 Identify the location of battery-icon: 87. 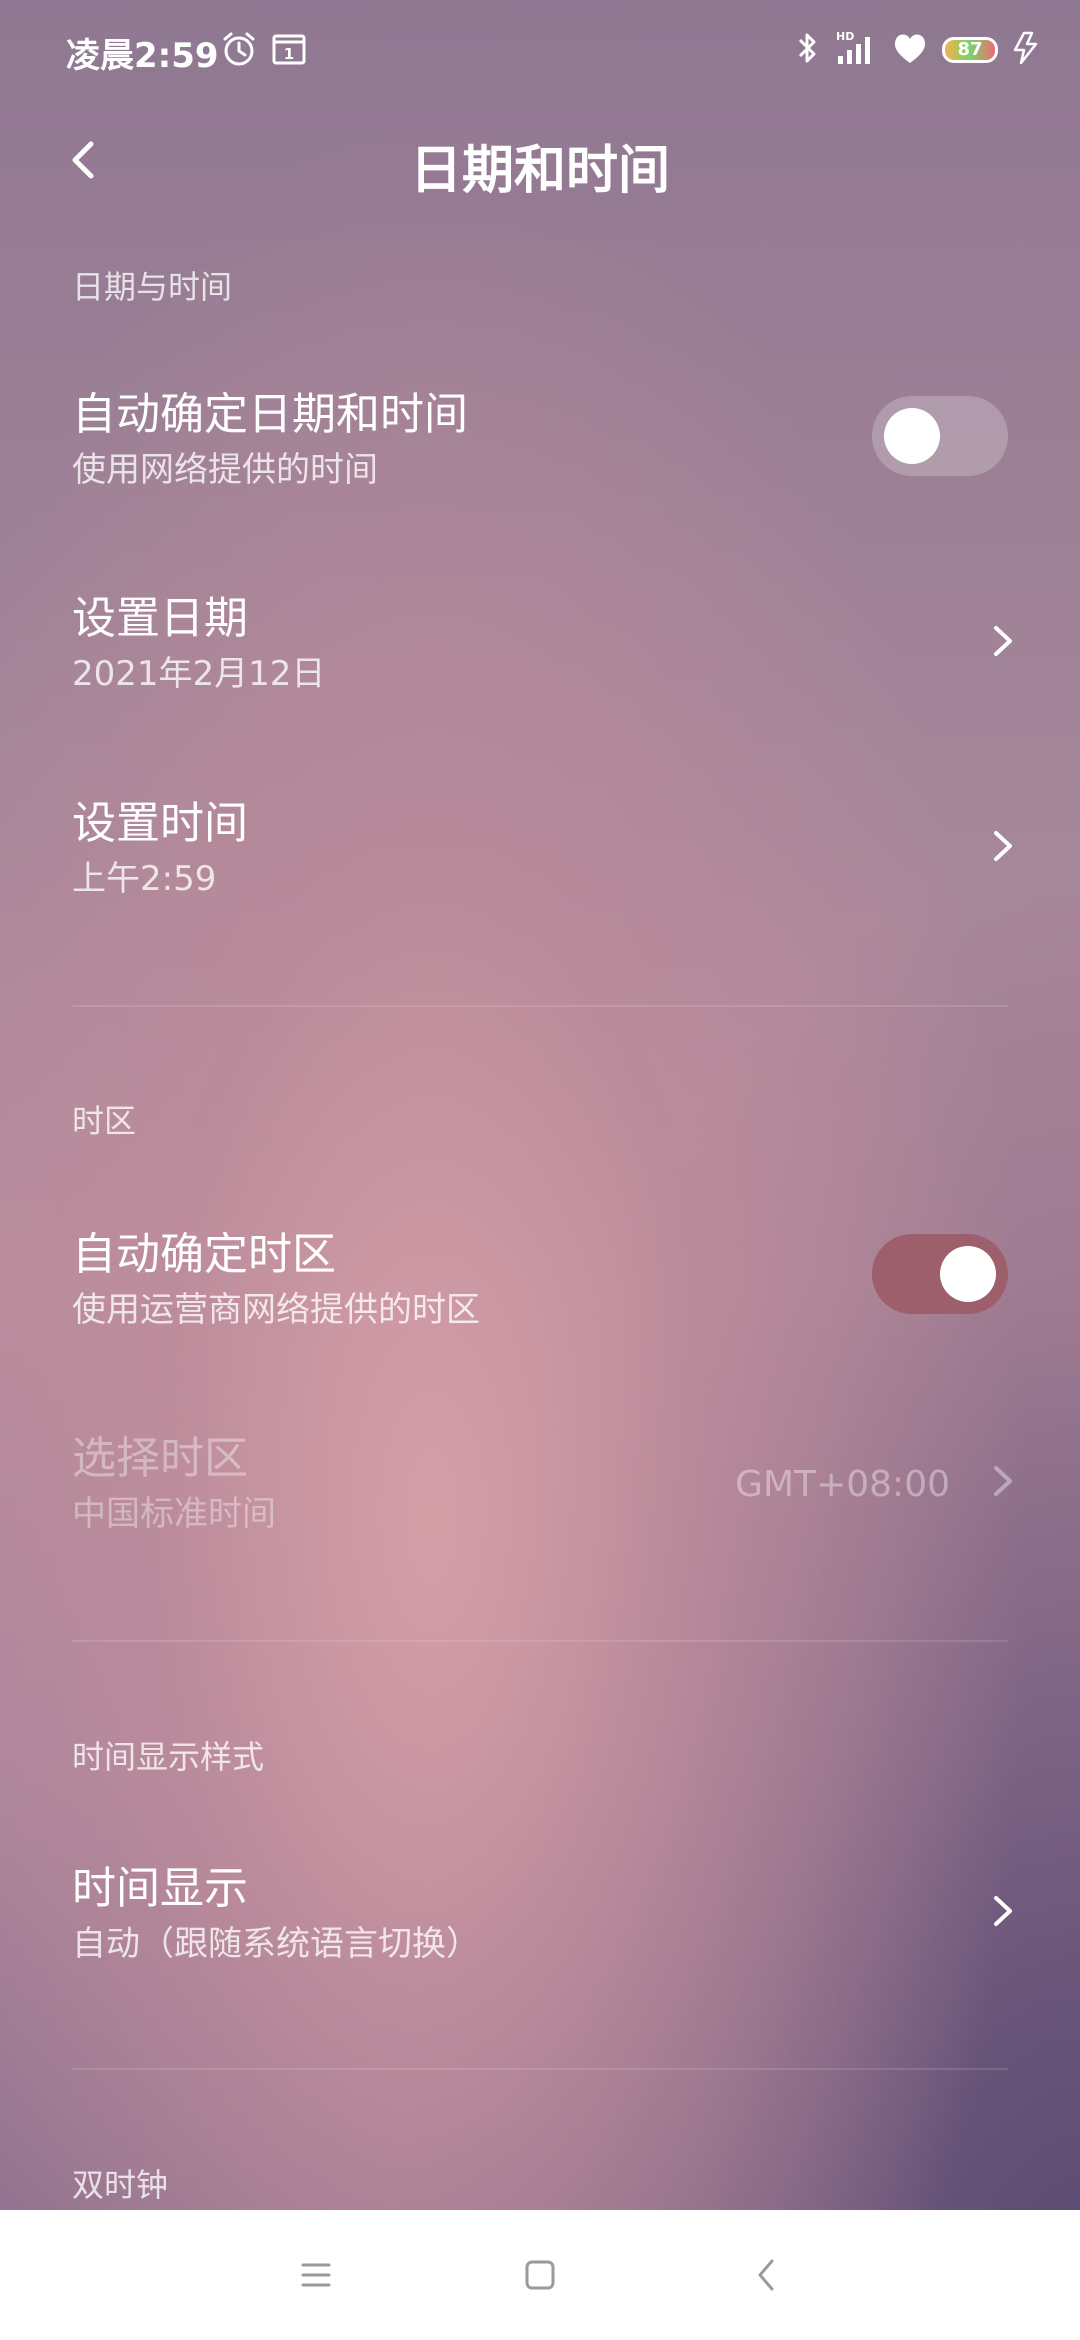
(970, 50).